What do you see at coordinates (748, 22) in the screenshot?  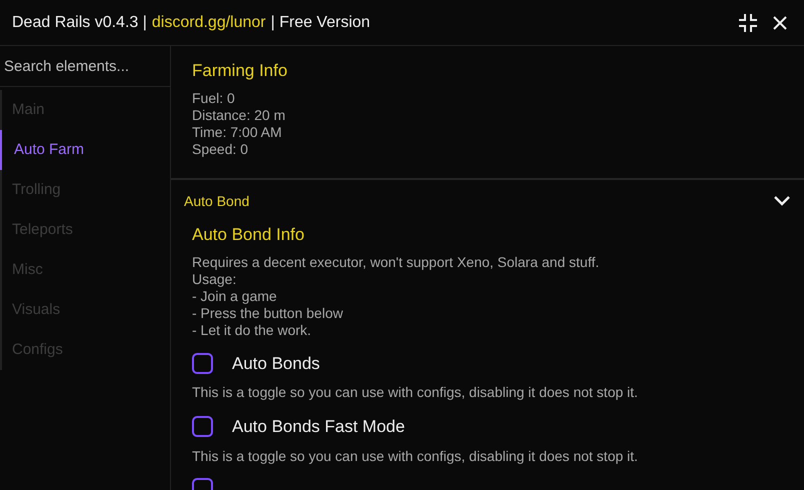 I see `minimize-icon` at bounding box center [748, 22].